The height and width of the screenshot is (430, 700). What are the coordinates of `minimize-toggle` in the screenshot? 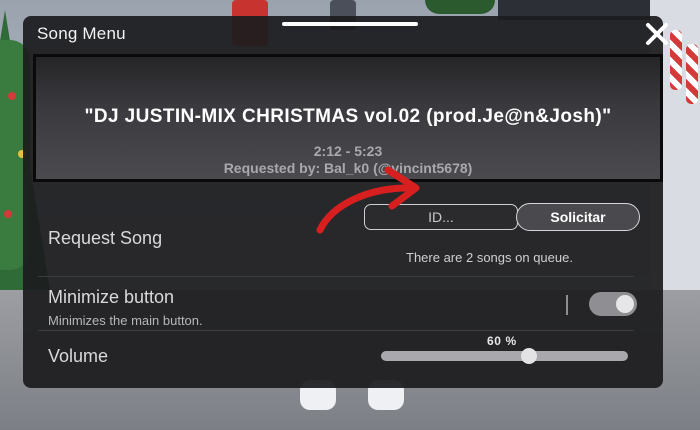 It's located at (613, 304).